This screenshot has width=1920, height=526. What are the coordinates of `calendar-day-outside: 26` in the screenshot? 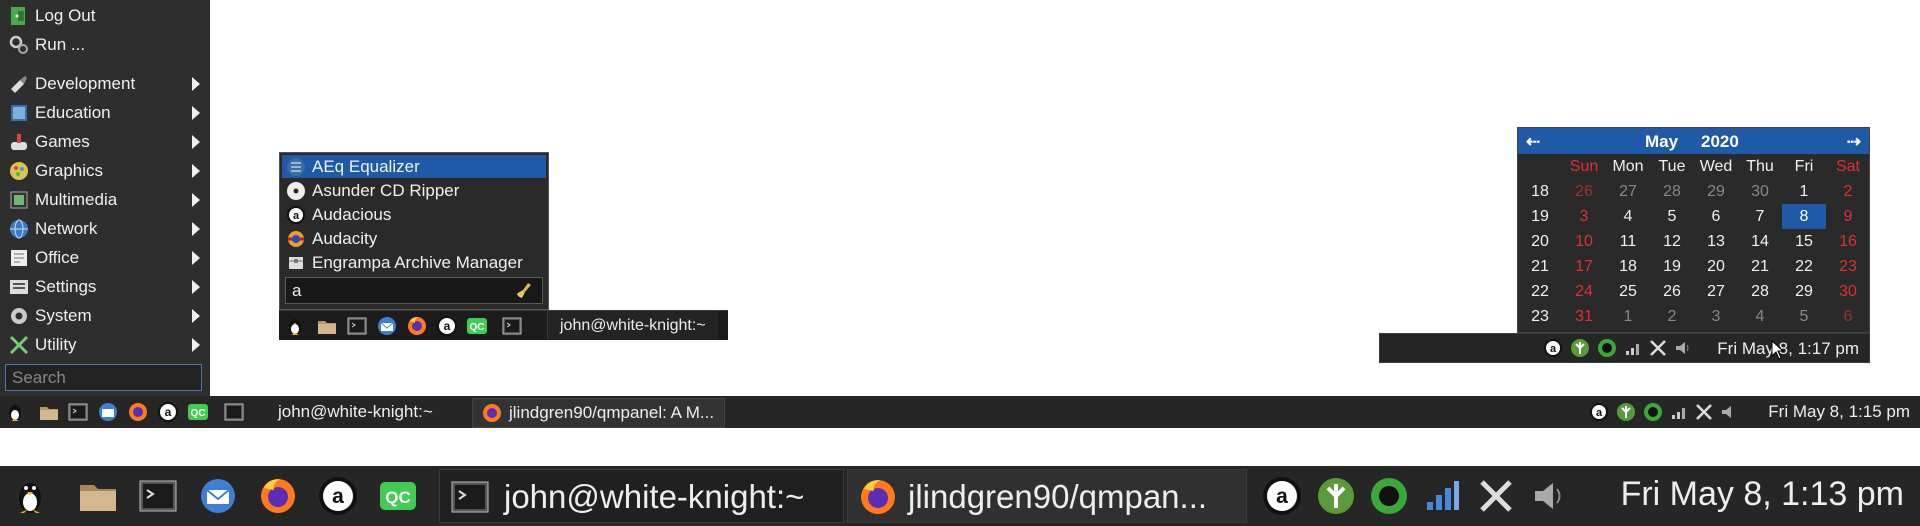 It's located at (1584, 191).